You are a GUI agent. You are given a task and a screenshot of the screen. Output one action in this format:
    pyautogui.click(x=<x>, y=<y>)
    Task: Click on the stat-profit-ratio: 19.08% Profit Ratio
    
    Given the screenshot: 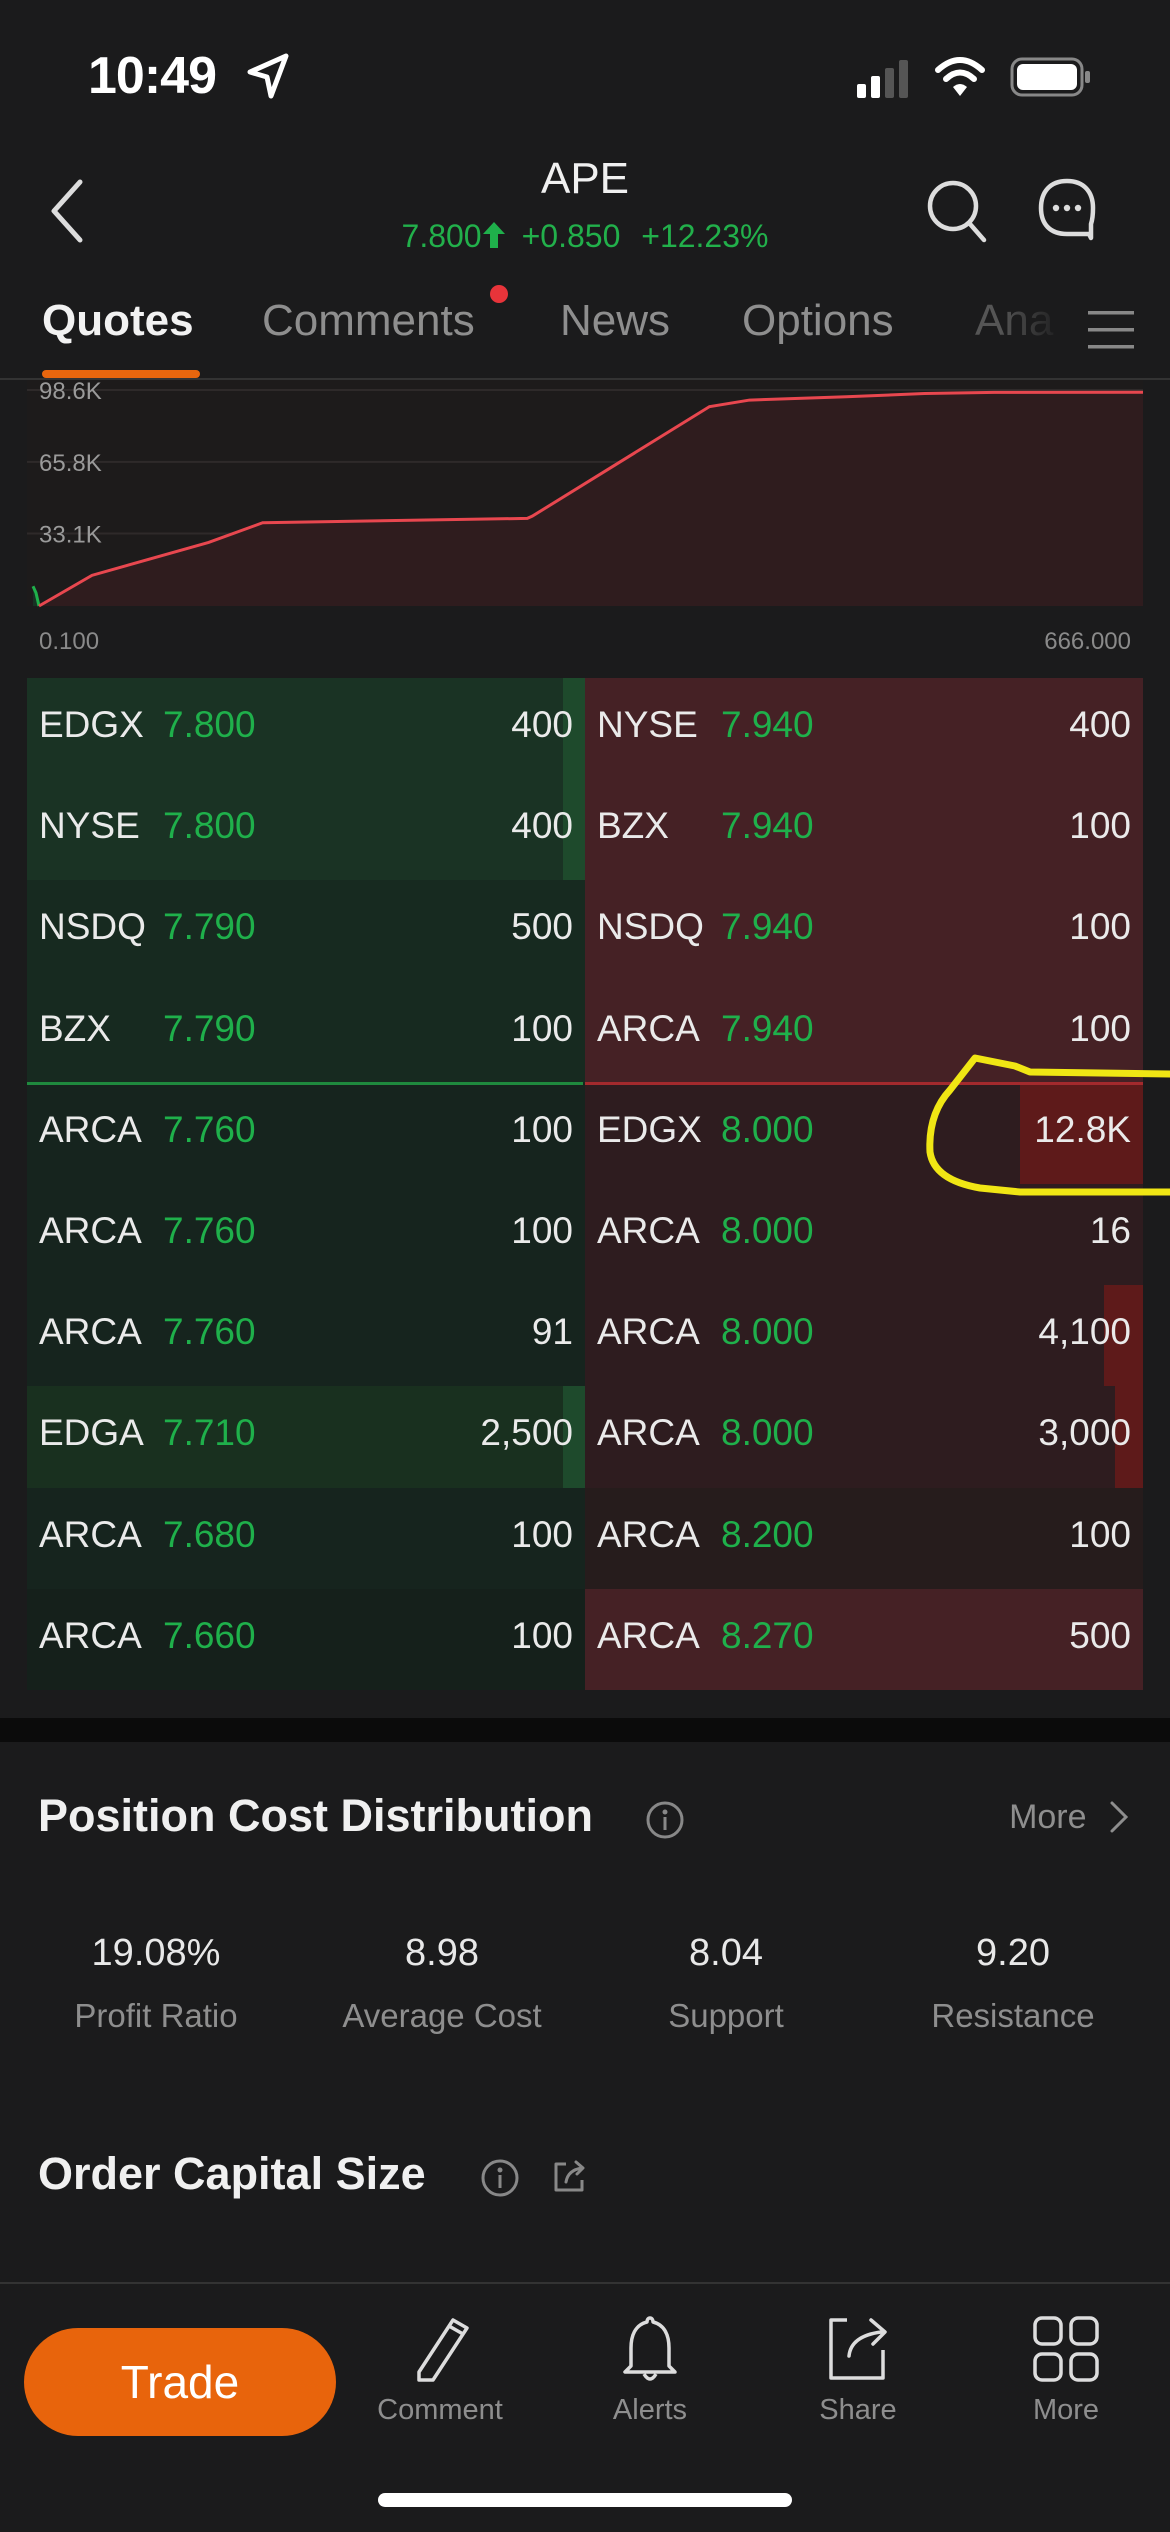 What is the action you would take?
    pyautogui.click(x=156, y=1983)
    